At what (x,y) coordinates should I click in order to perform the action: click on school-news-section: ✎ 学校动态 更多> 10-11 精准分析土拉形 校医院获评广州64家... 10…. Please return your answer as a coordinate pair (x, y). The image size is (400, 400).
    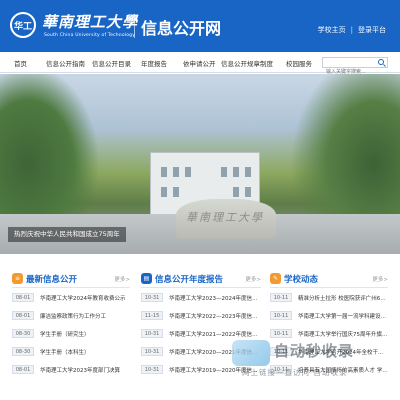
    Looking at the image, I should click on (329, 325).